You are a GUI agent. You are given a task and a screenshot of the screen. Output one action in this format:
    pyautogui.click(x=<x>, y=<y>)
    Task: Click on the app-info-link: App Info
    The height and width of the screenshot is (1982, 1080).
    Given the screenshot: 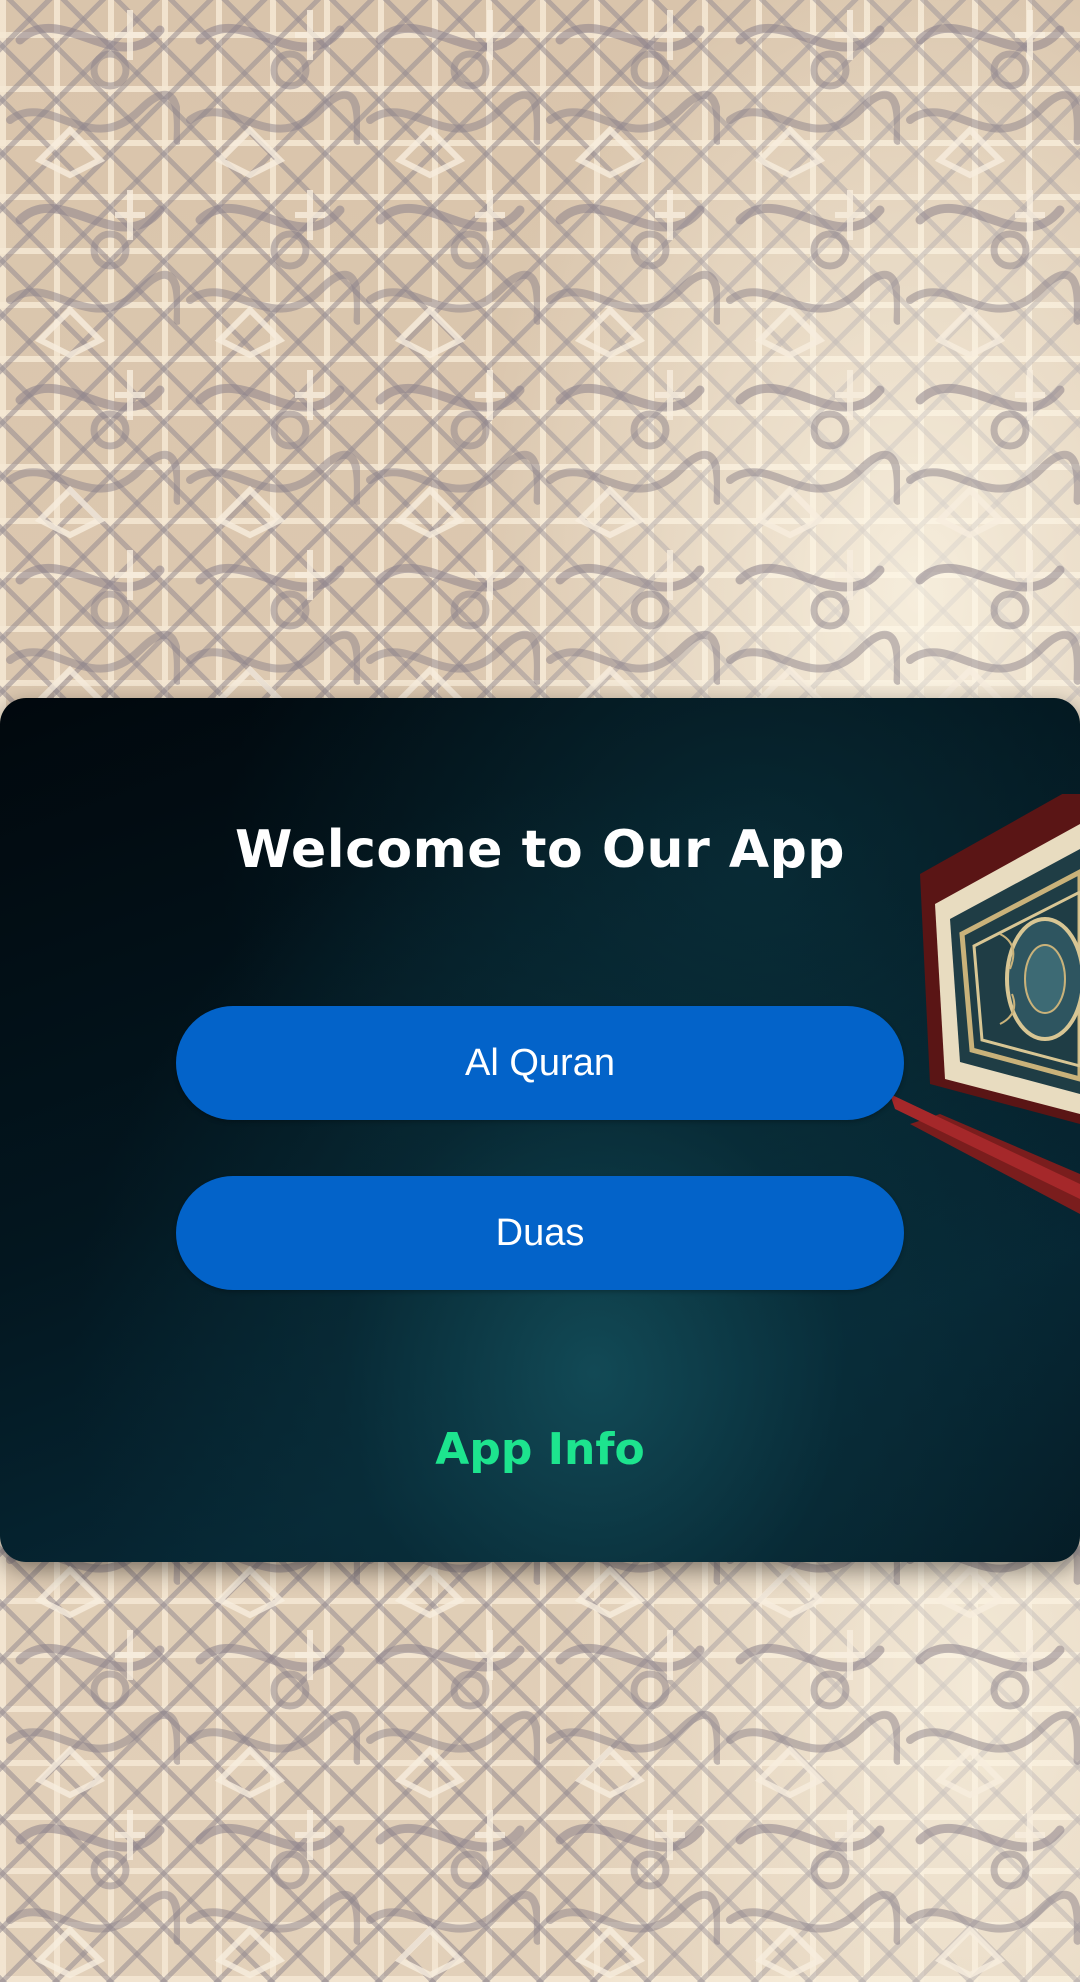 What is the action you would take?
    pyautogui.click(x=539, y=1449)
    